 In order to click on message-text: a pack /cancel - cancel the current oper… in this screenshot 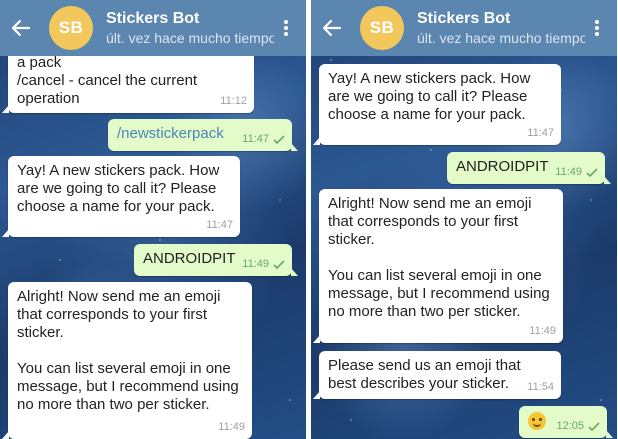, I will do `click(107, 80)`.